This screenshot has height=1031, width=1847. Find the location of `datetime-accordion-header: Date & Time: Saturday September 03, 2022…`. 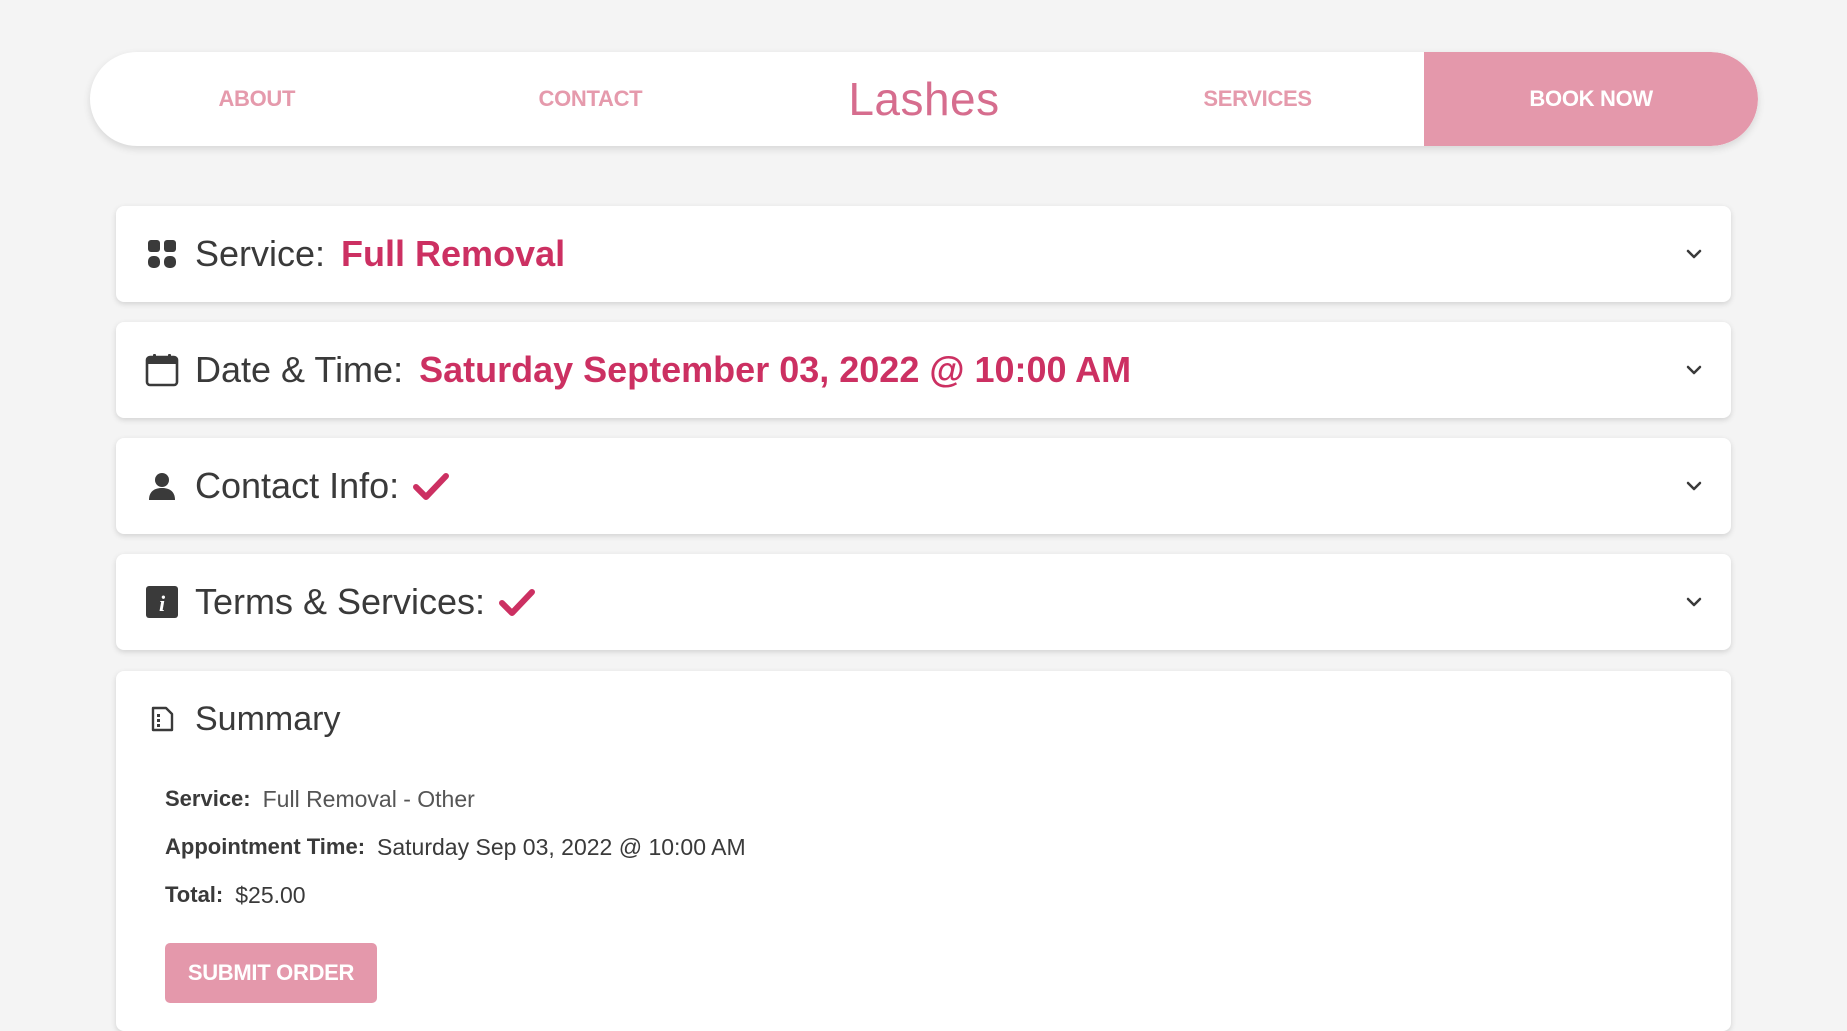

datetime-accordion-header: Date & Time: Saturday September 03, 2022… is located at coordinates (923, 370).